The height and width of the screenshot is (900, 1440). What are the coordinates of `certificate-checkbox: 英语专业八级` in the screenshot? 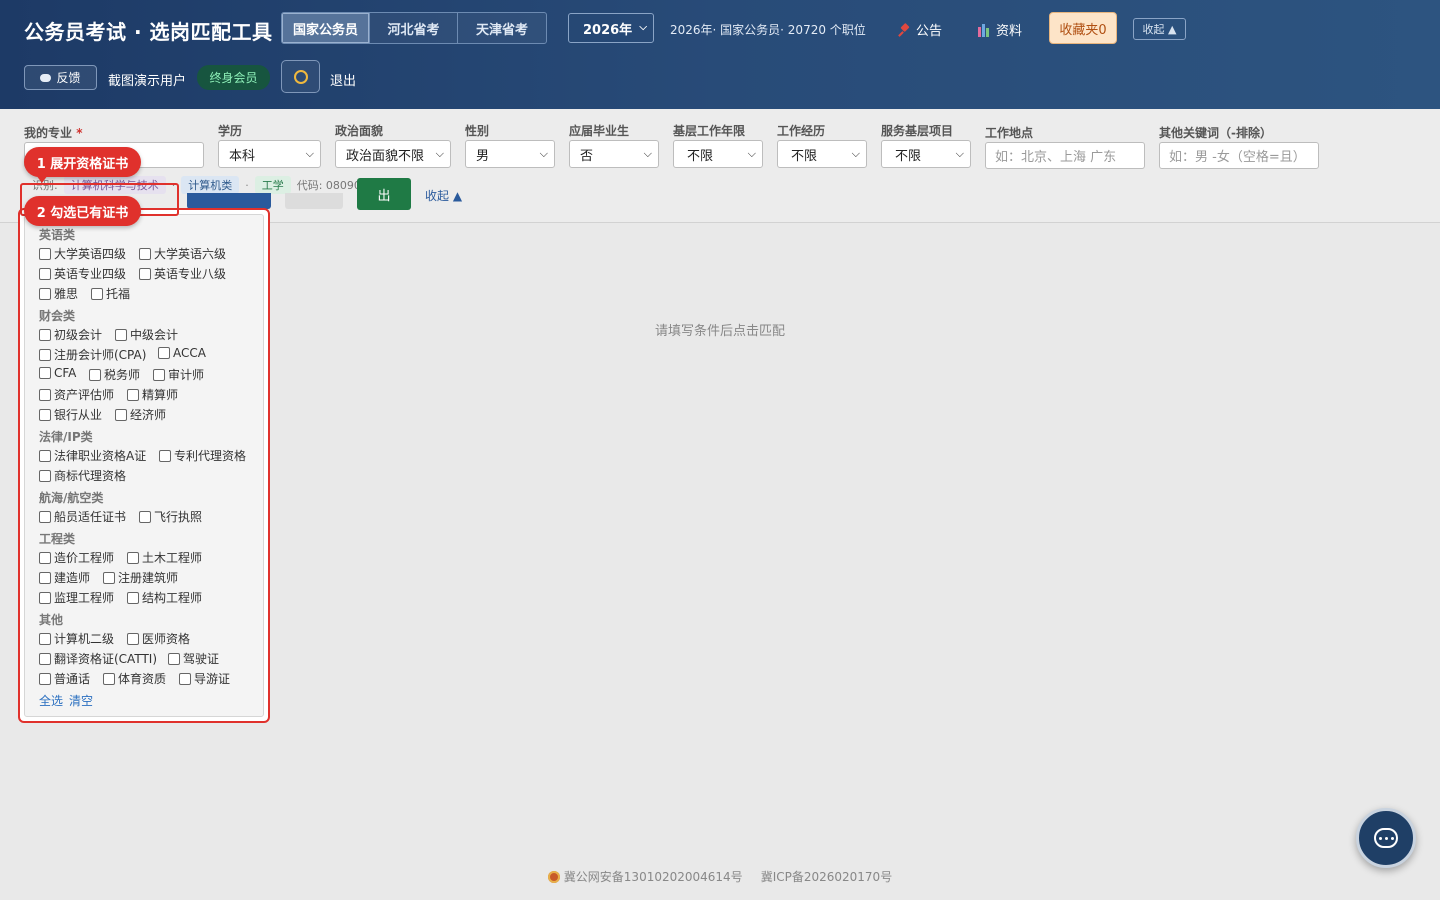 It's located at (182, 273).